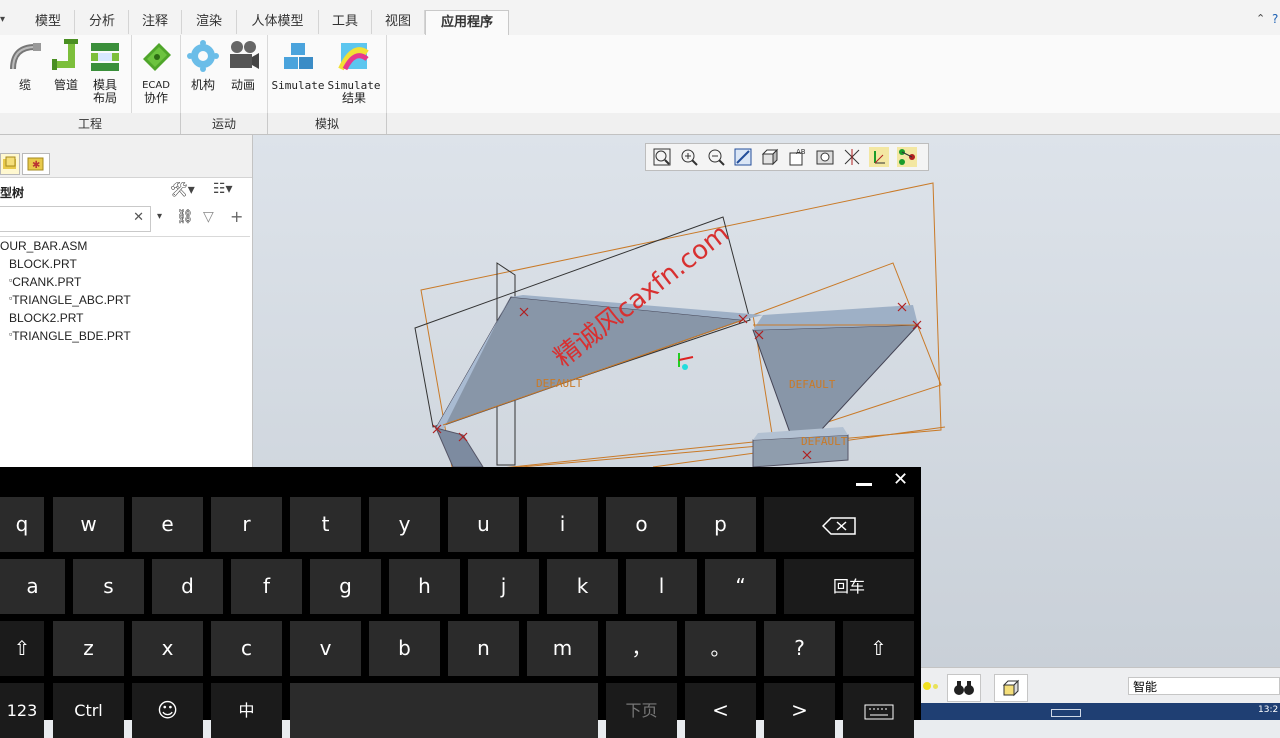  I want to click on key-v: v, so click(325, 648).